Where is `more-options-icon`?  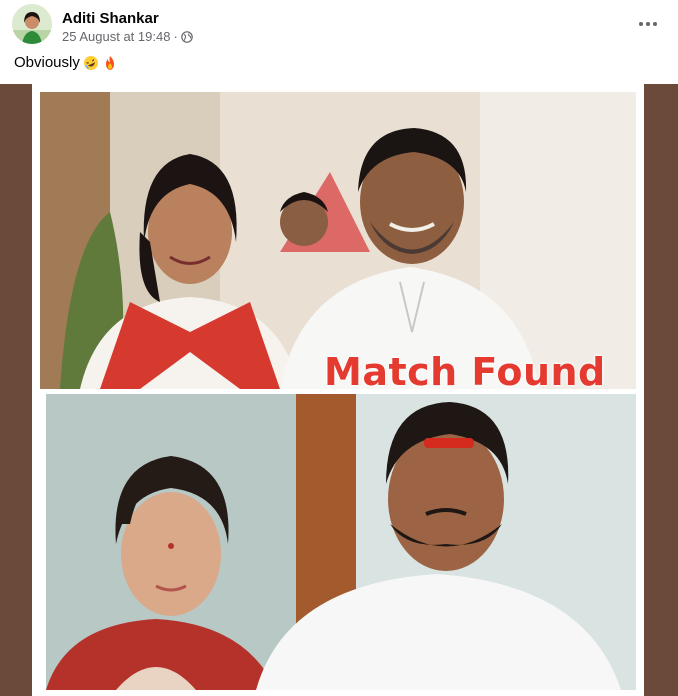 more-options-icon is located at coordinates (648, 24).